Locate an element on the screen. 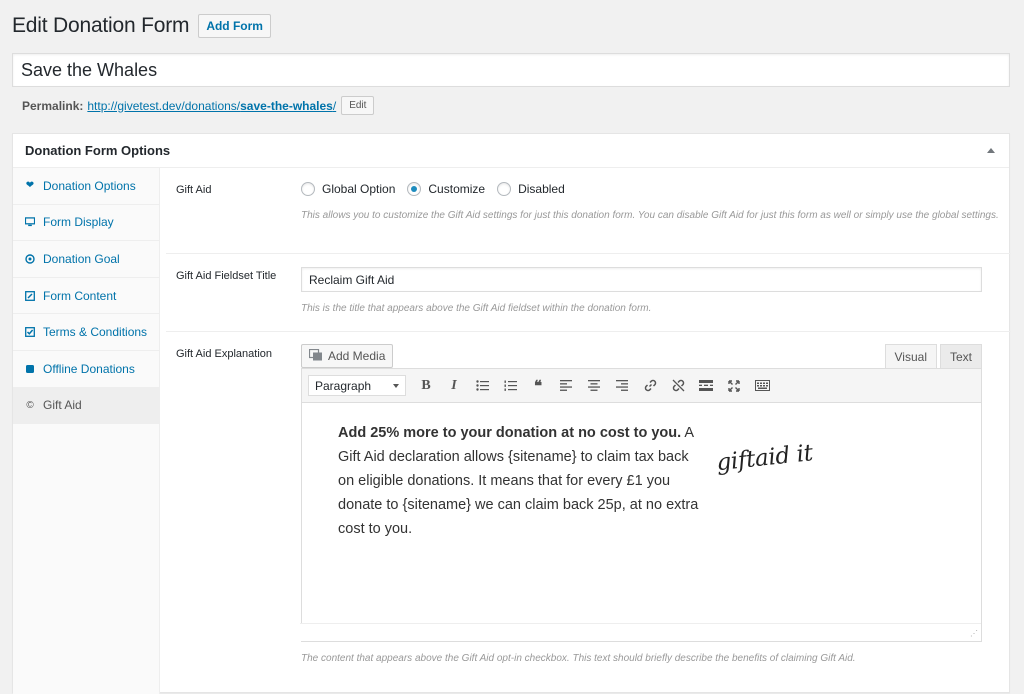  fieldset-title-input is located at coordinates (641, 279).